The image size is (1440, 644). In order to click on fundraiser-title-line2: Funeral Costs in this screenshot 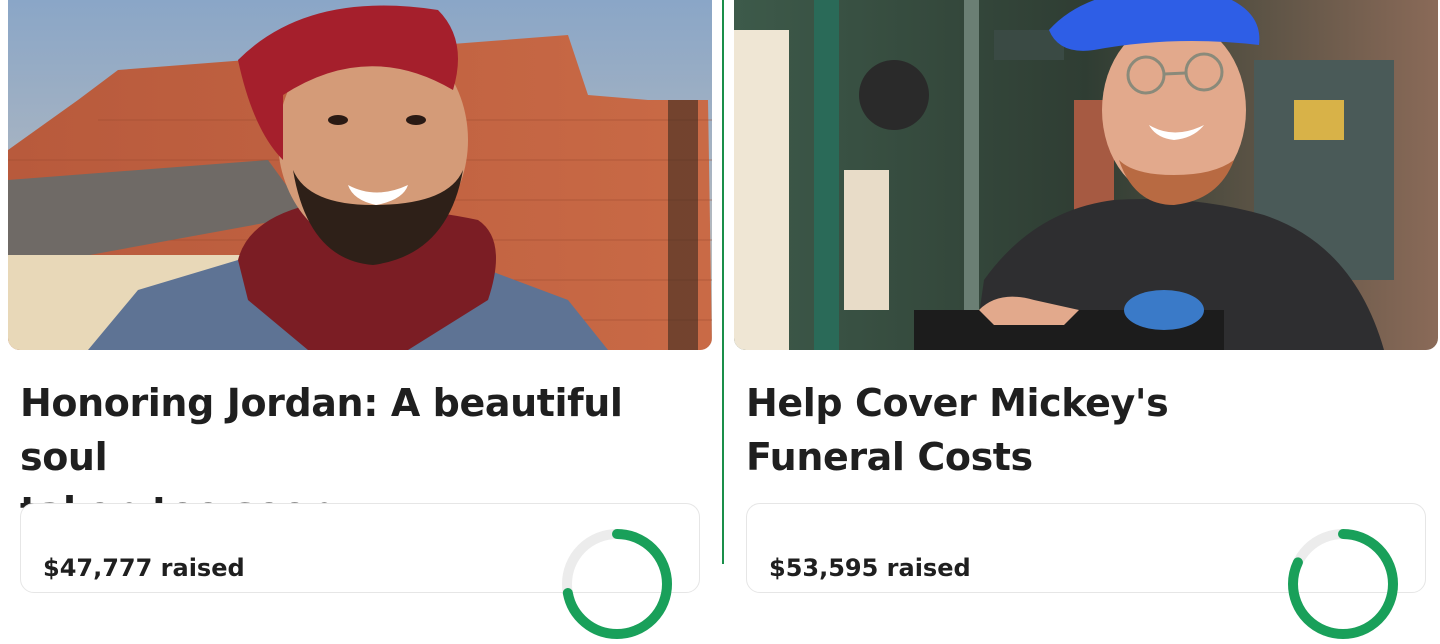, I will do `click(889, 457)`.